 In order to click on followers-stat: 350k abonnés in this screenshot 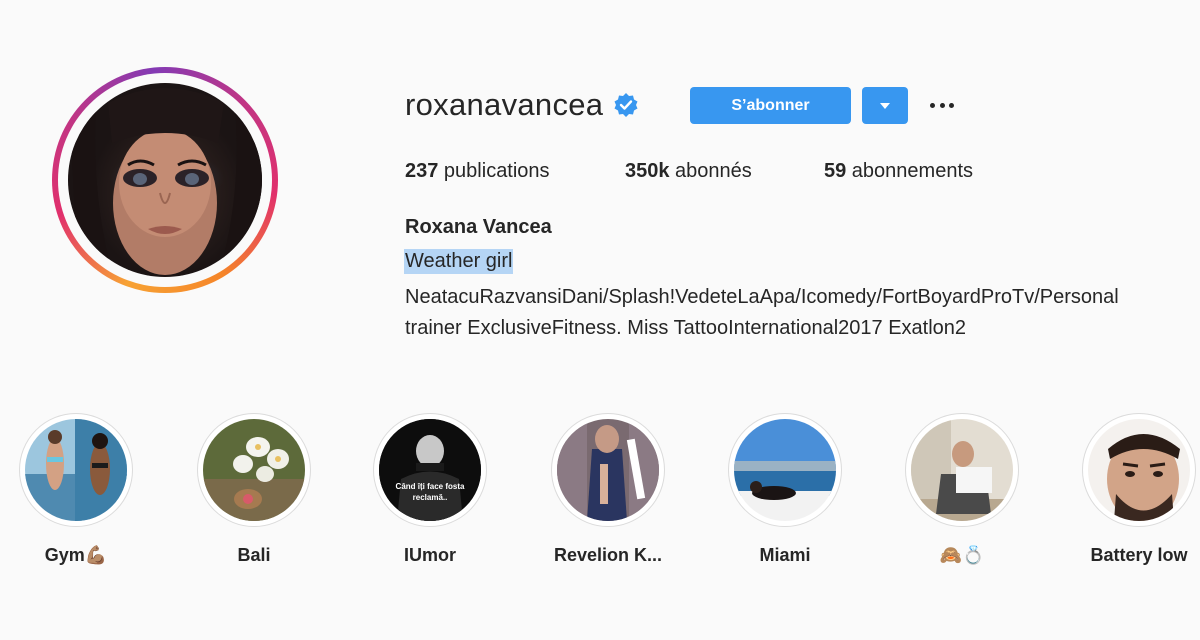, I will do `click(688, 171)`.